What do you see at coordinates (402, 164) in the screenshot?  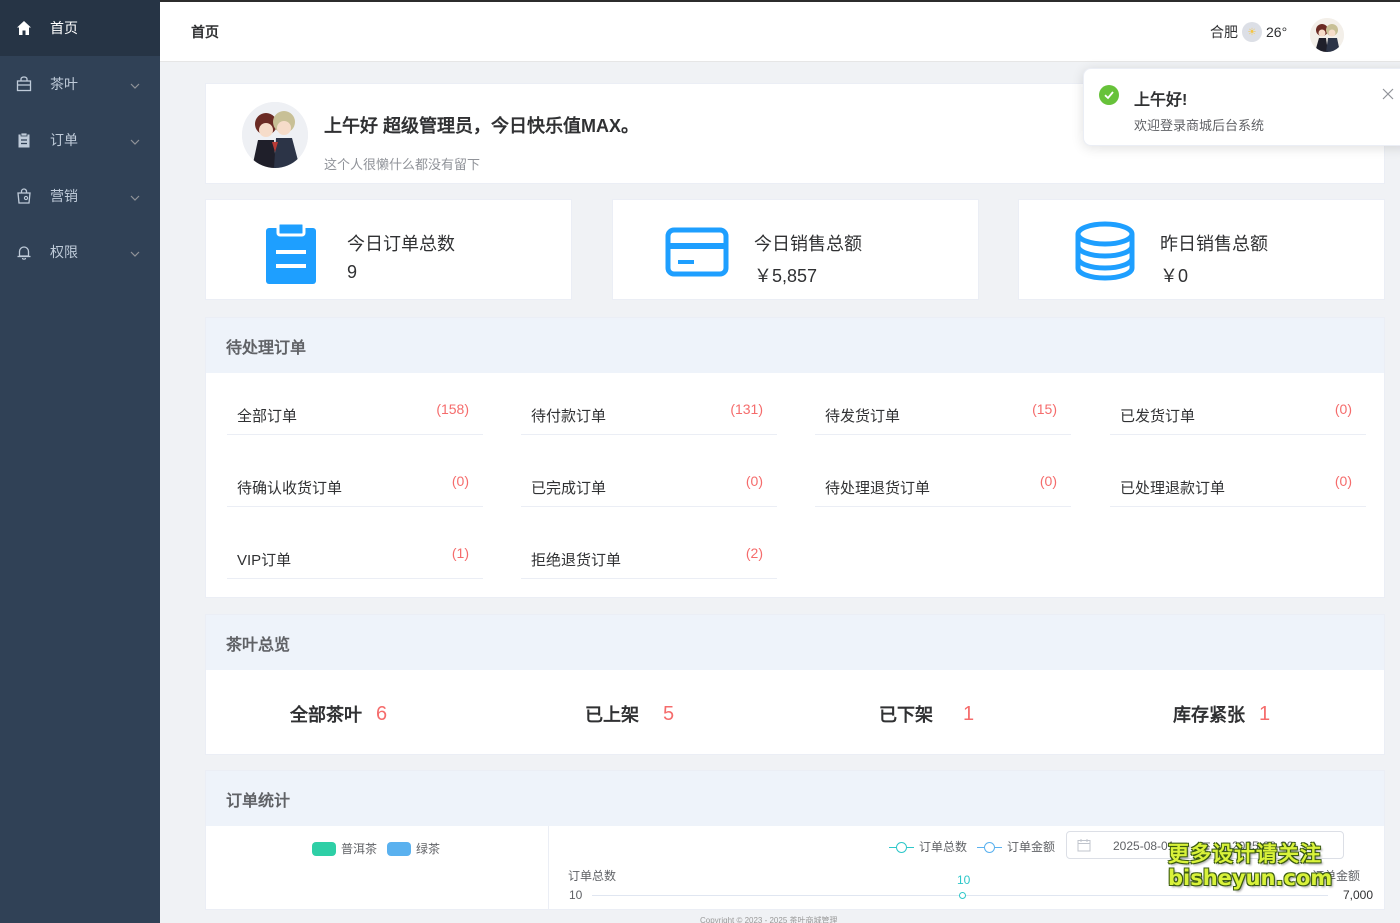 I see `welcome-subtitle: 这个人很懒什么都没有留下` at bounding box center [402, 164].